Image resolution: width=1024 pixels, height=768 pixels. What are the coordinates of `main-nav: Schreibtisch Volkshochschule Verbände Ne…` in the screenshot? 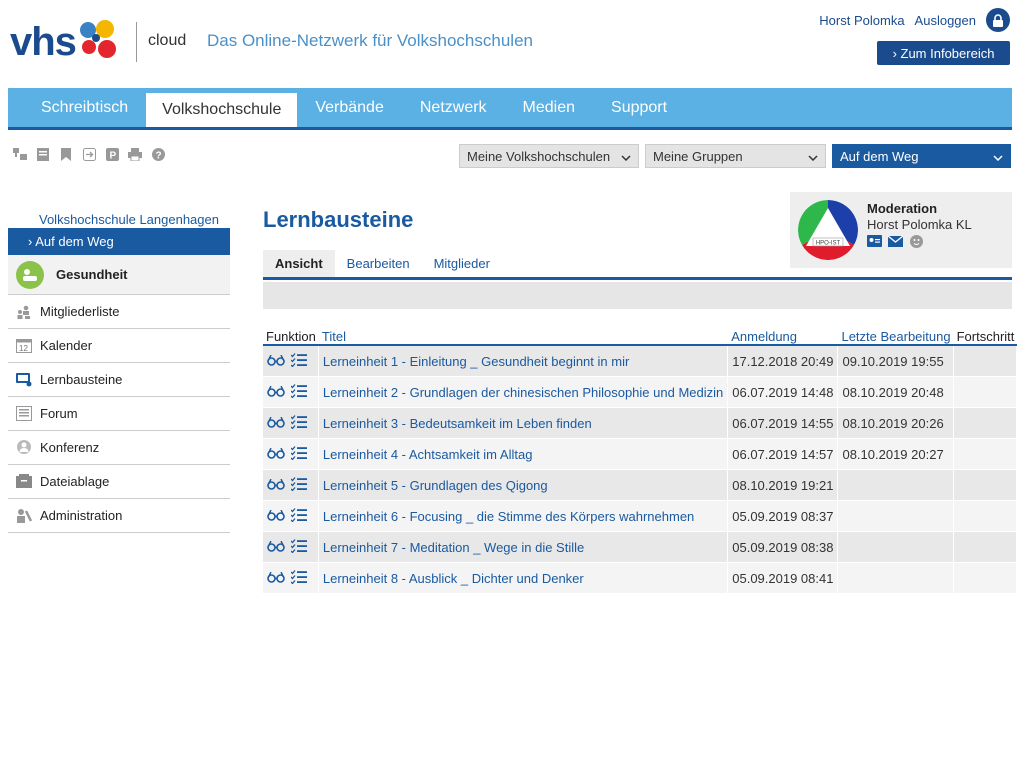 It's located at (510, 109).